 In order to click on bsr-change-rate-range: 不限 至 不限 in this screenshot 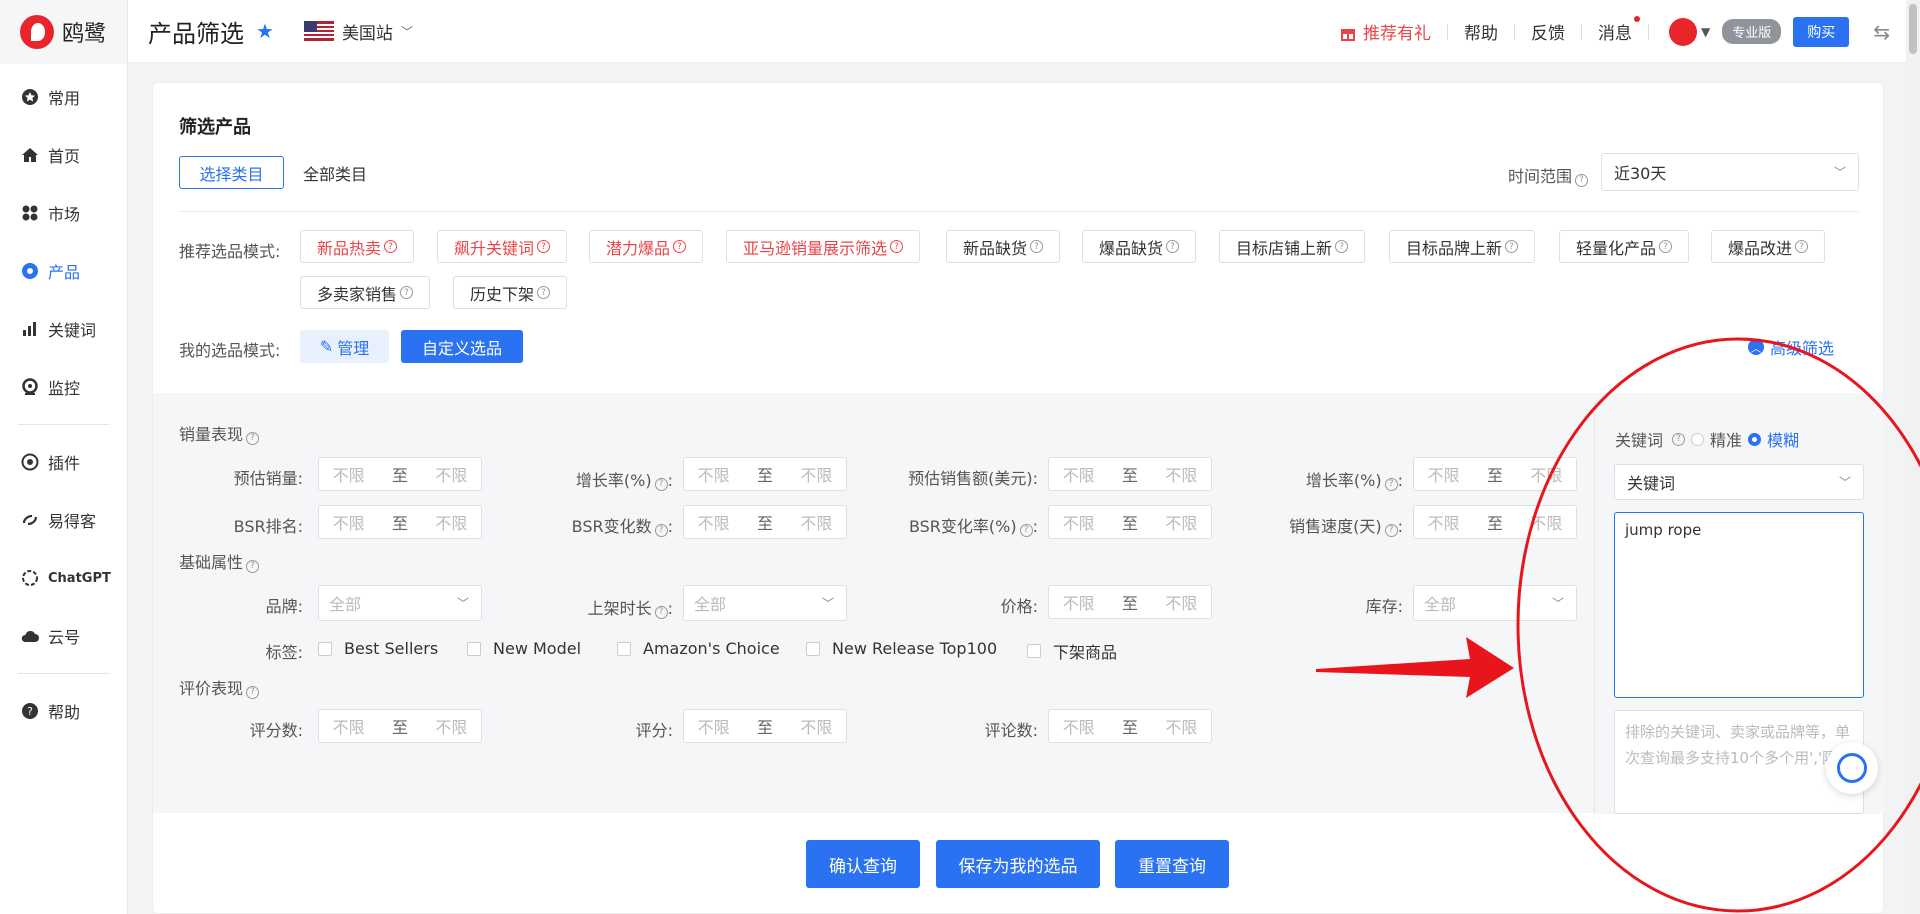, I will do `click(1130, 522)`.